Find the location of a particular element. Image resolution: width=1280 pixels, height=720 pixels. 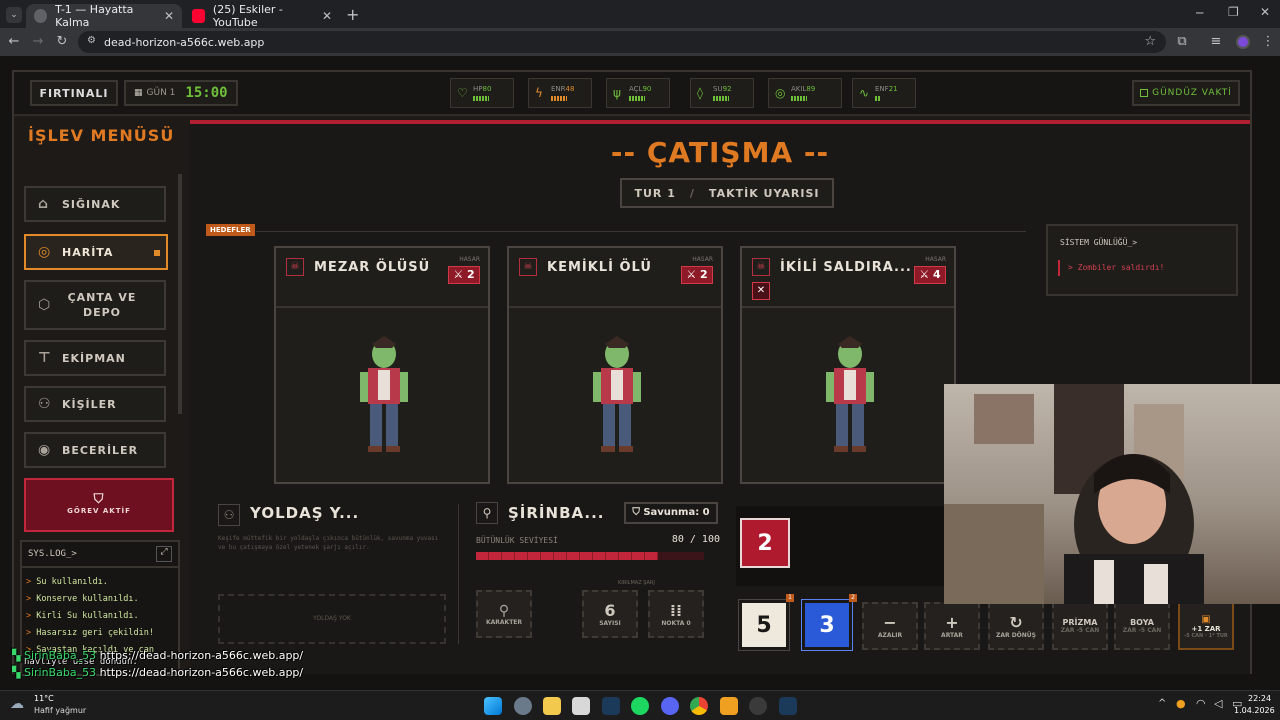

flip-die-button: ↻ ZAR DÖNÜŞ is located at coordinates (1016, 626).